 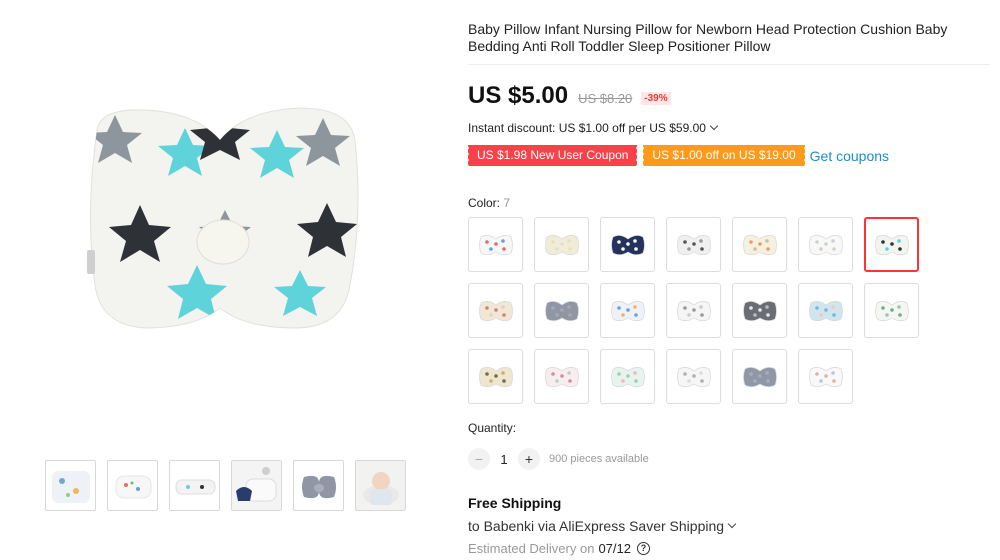 What do you see at coordinates (515, 503) in the screenshot?
I see `shipping-title: Free Shipping` at bounding box center [515, 503].